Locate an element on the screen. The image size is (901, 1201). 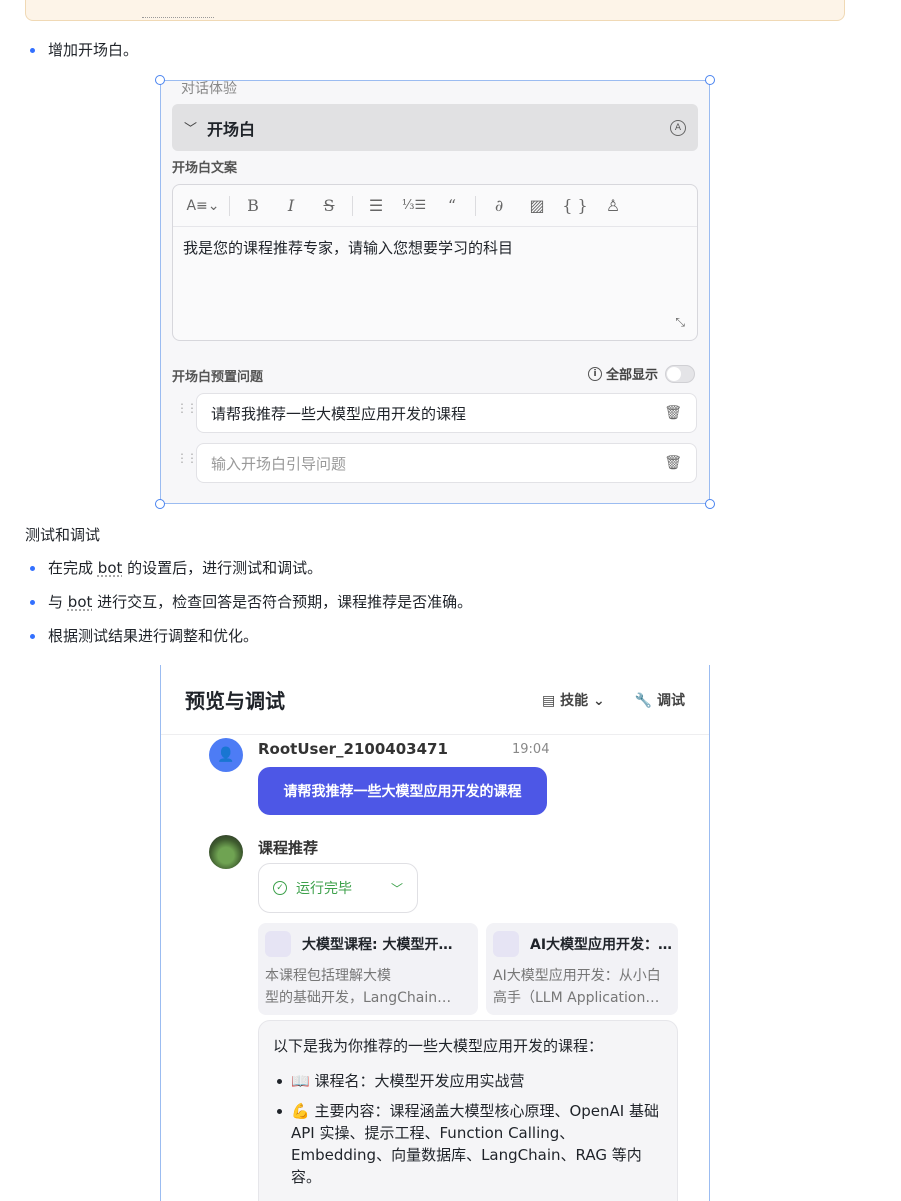
user-message-bubble: 请帮我推荐一些大模型应用开发的课程 is located at coordinates (402, 791).